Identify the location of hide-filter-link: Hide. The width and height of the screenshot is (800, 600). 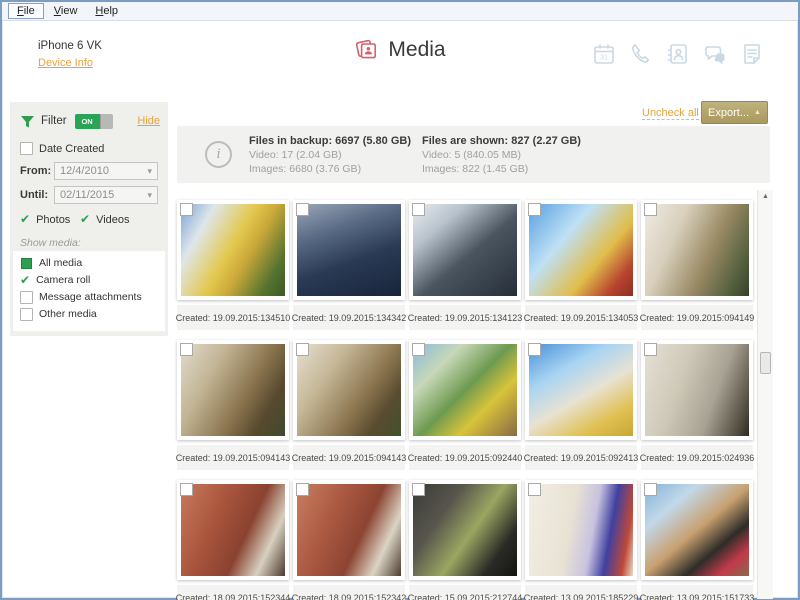
(148, 121).